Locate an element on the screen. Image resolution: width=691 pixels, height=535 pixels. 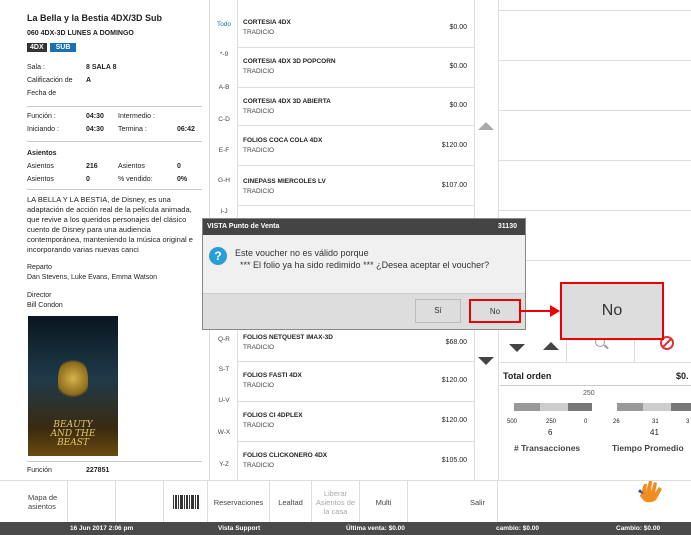
format-badges: 4DX SUB is located at coordinates (52, 47).